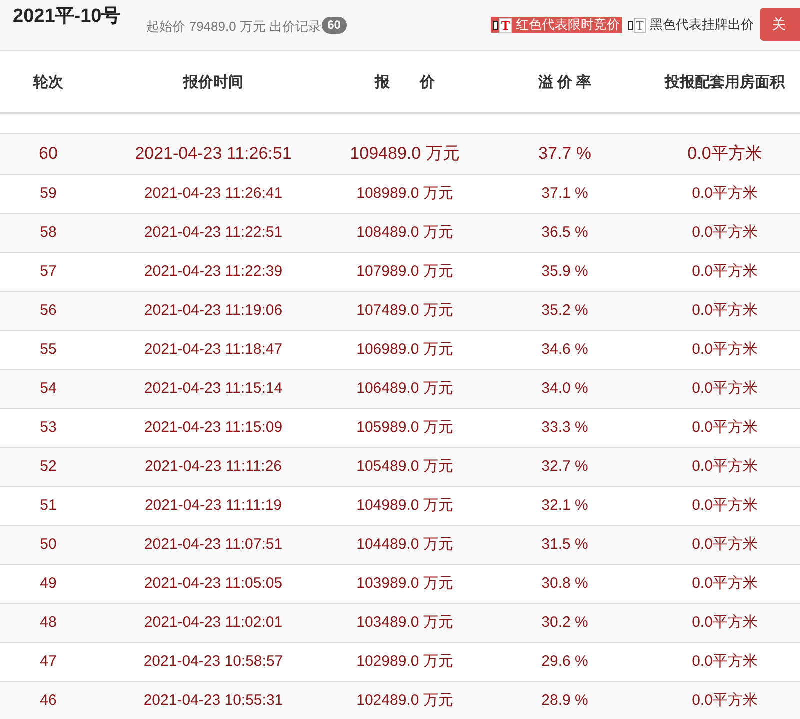  What do you see at coordinates (725, 83) in the screenshot?
I see `column-header: 投报配套用房面积` at bounding box center [725, 83].